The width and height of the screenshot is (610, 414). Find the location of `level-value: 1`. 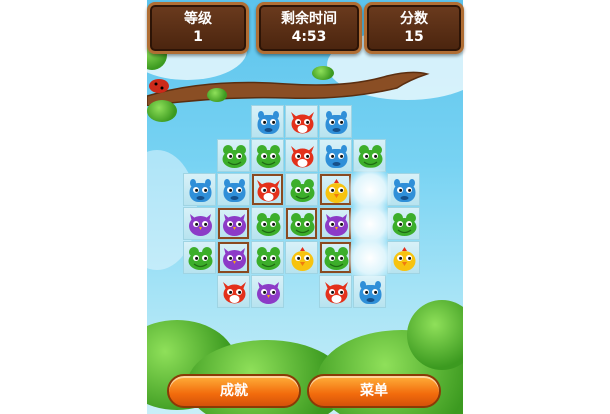

level-value: 1 is located at coordinates (198, 37).